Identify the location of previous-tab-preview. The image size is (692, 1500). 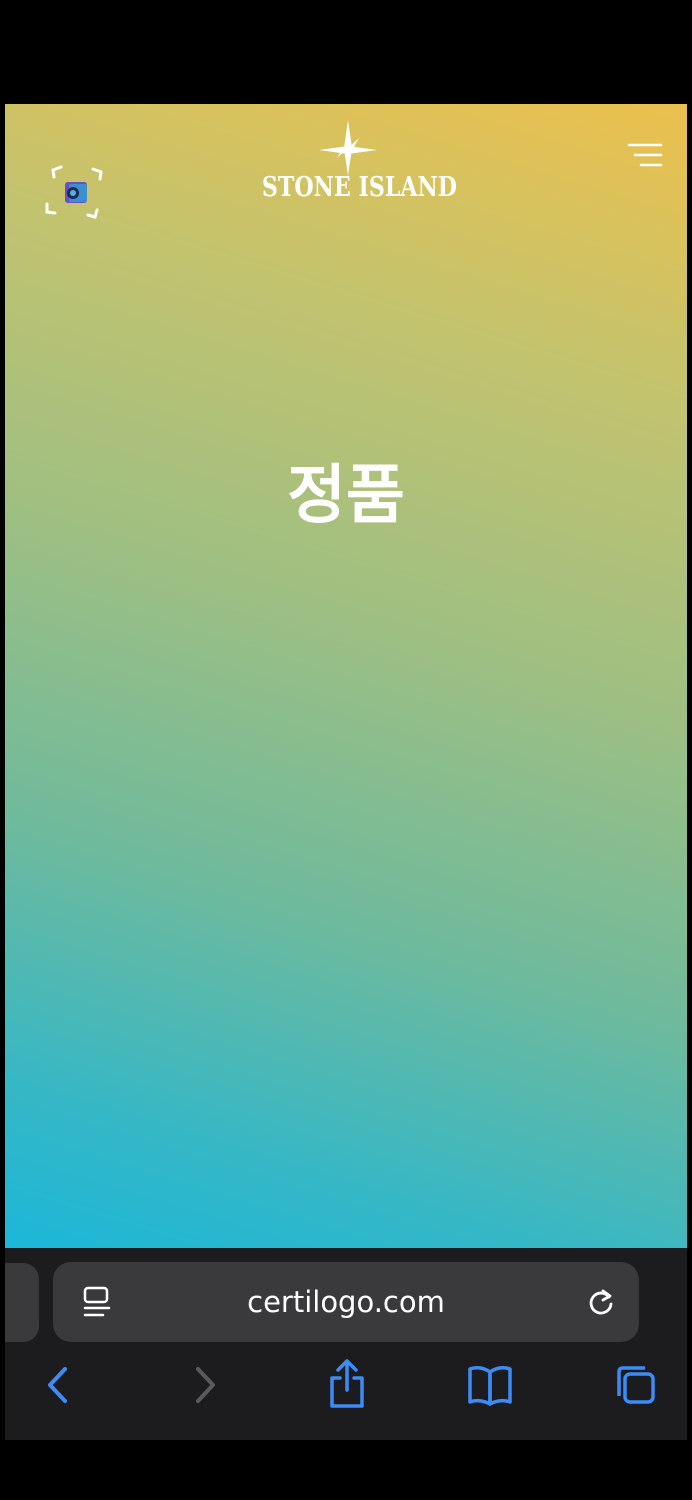
(22, 1302).